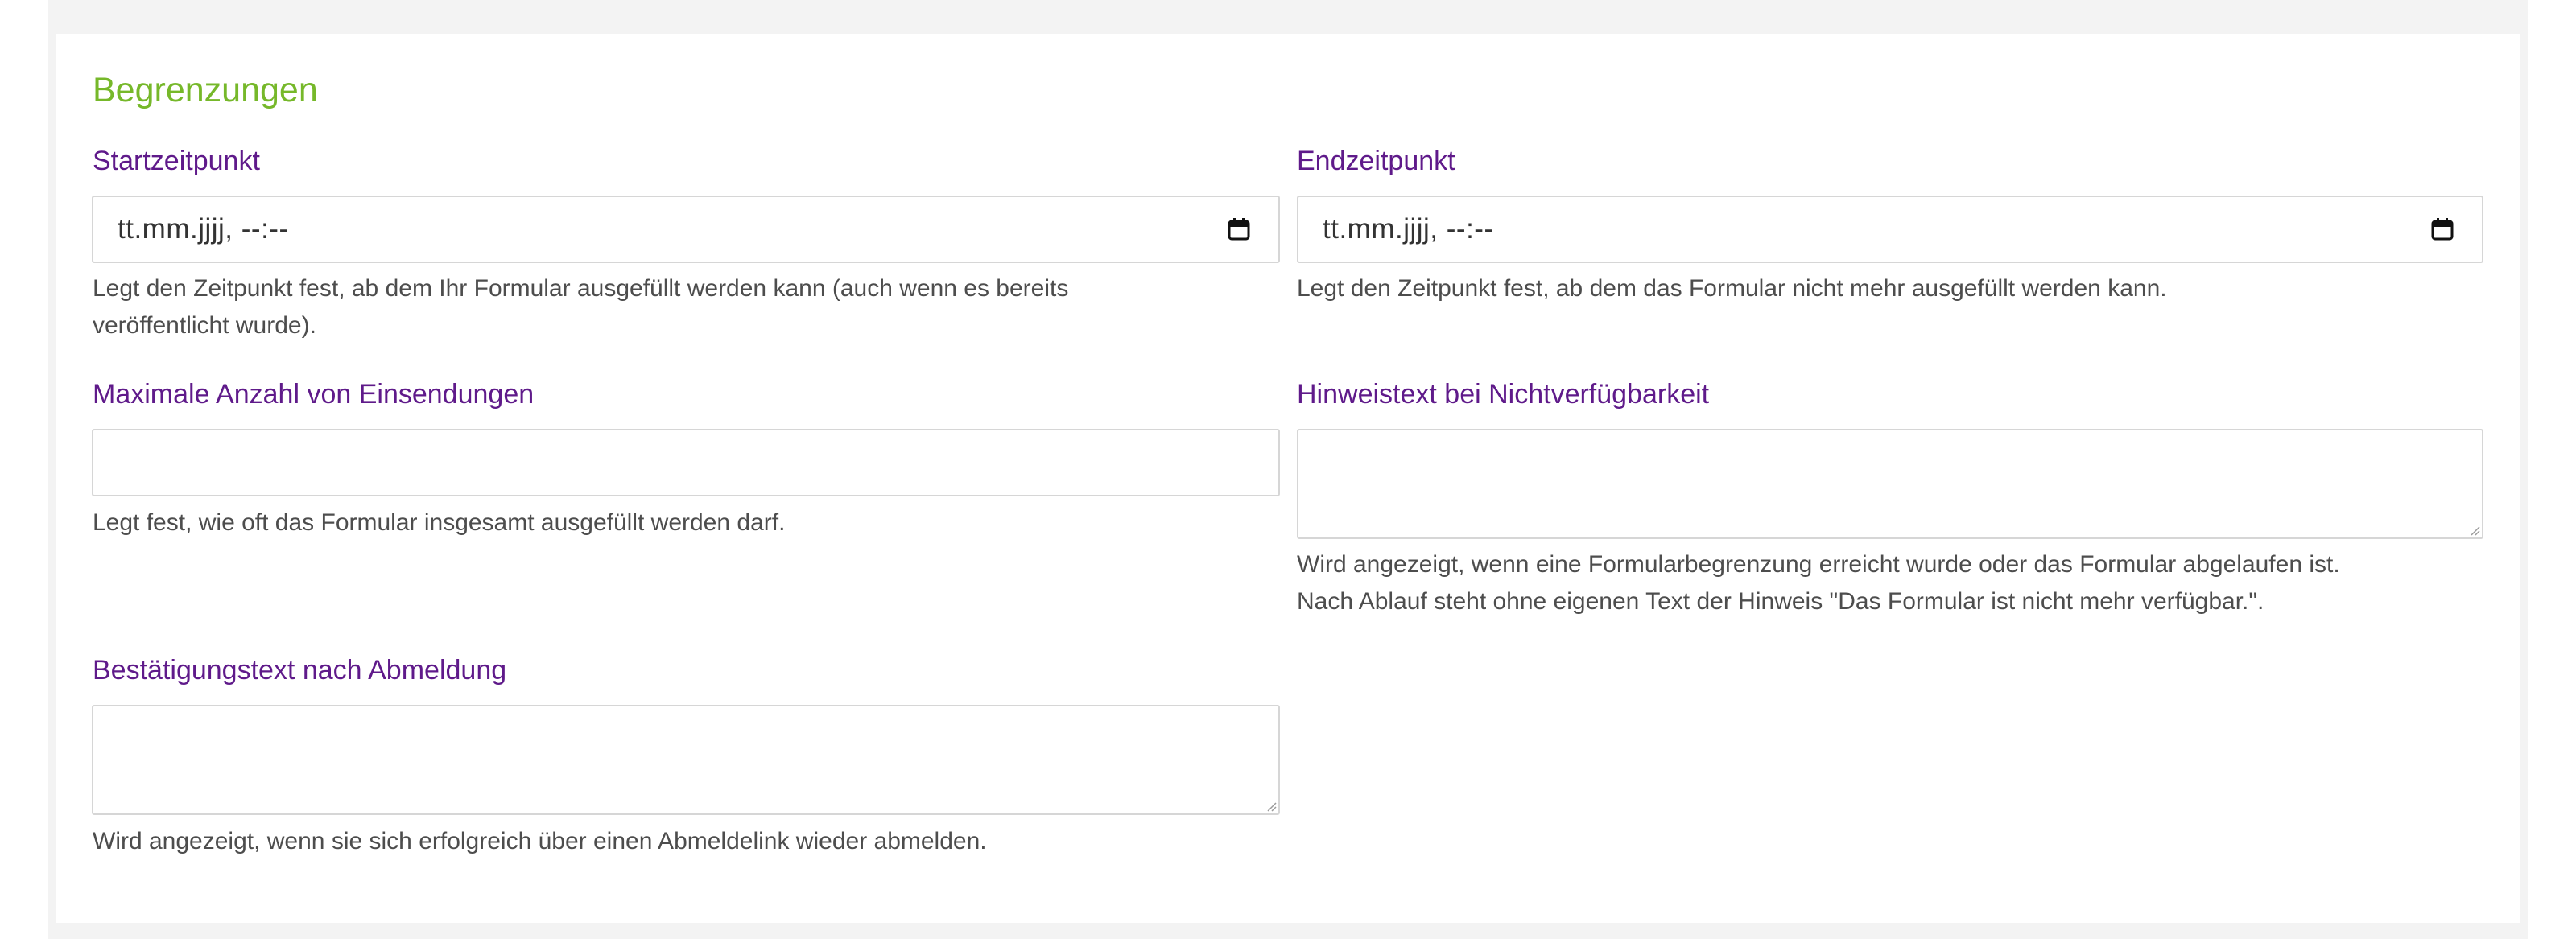 This screenshot has width=2576, height=939. What do you see at coordinates (686, 229) in the screenshot?
I see `start-time-input: tt.mm.jjjj, --:--` at bounding box center [686, 229].